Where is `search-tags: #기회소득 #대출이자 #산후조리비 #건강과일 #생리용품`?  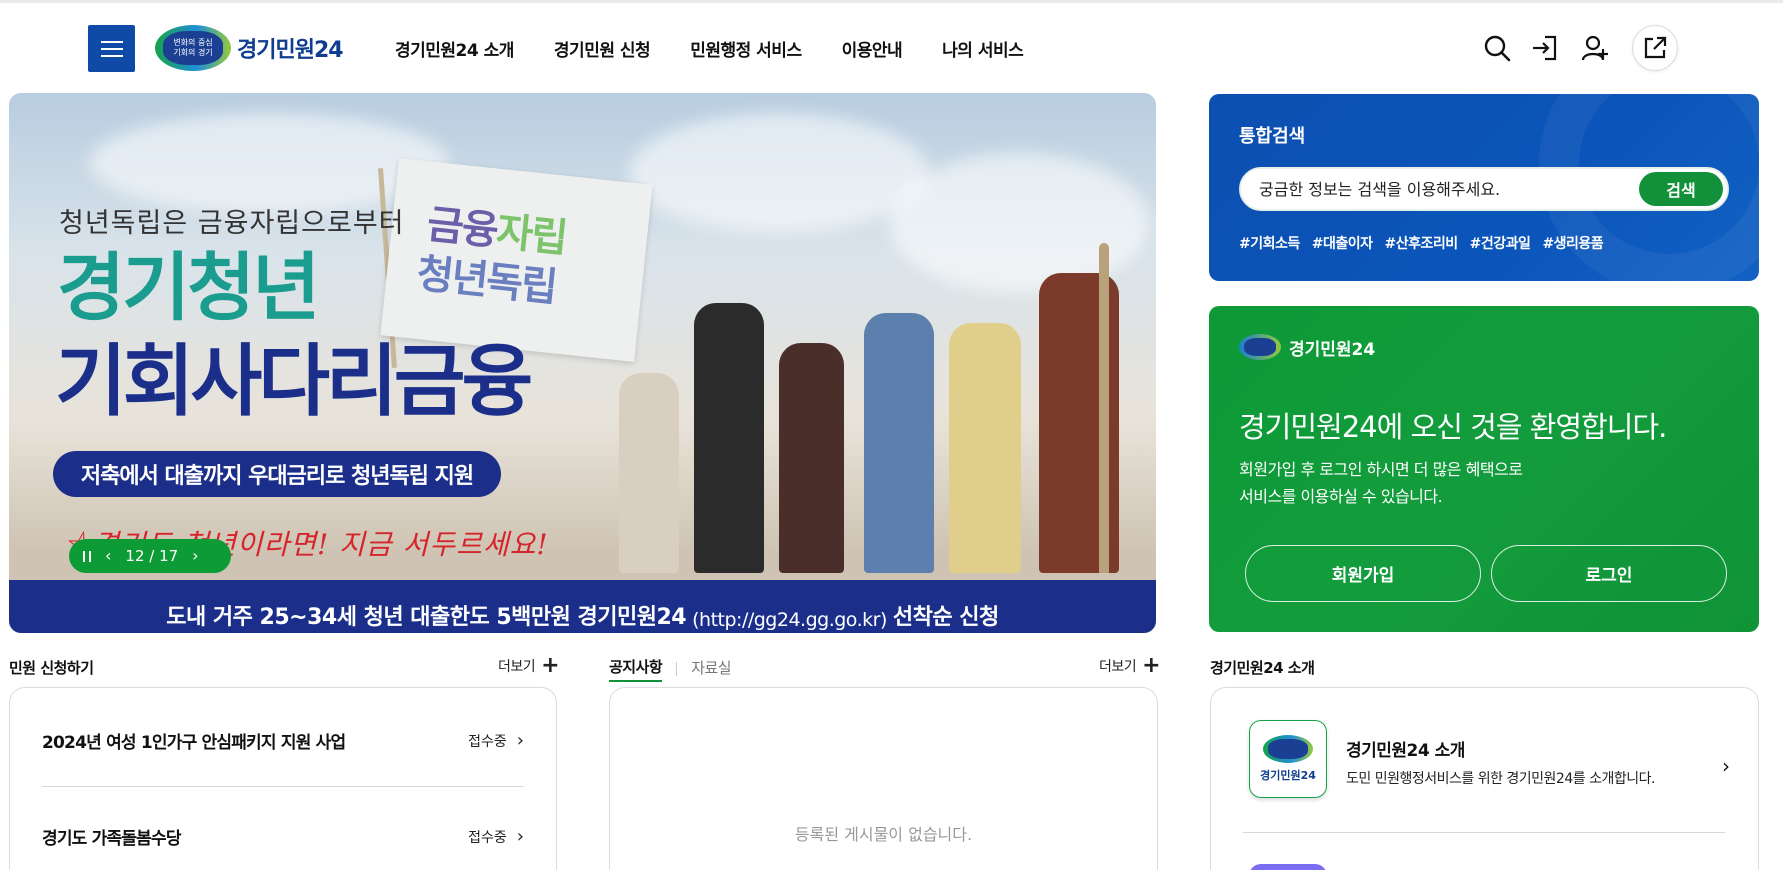
search-tags: #기회소득 #대출이자 #산후조리비 #건강과일 #생리용품 is located at coordinates (1421, 243).